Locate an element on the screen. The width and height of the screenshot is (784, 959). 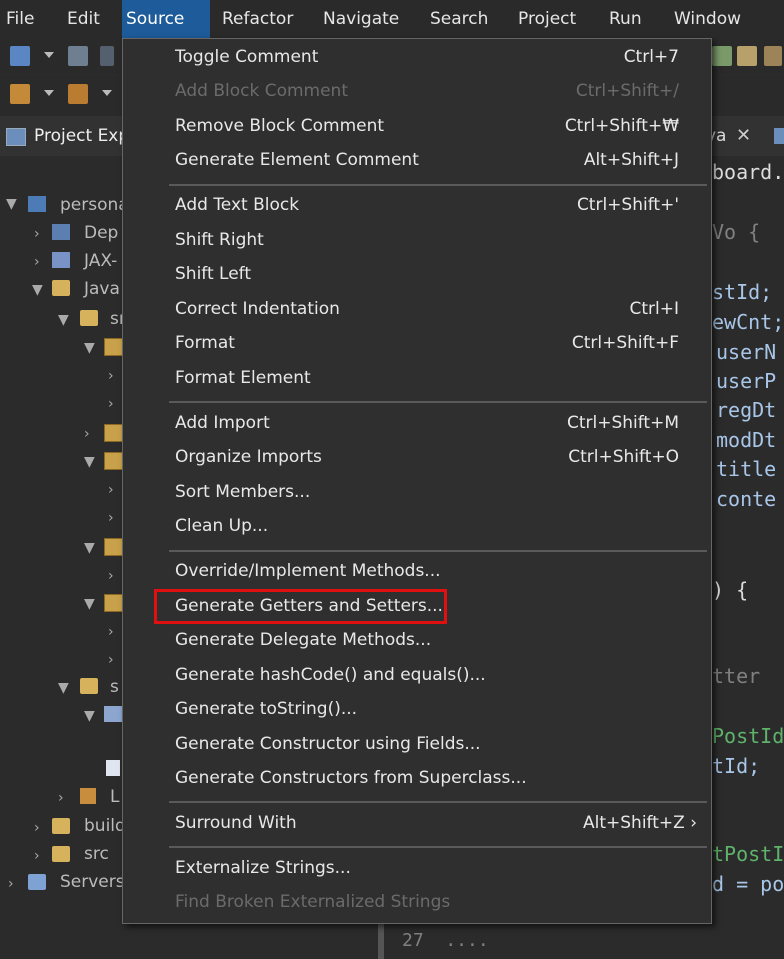
menu-item-surround-with: Surround With Alt+Shift+Z › is located at coordinates (417, 824).